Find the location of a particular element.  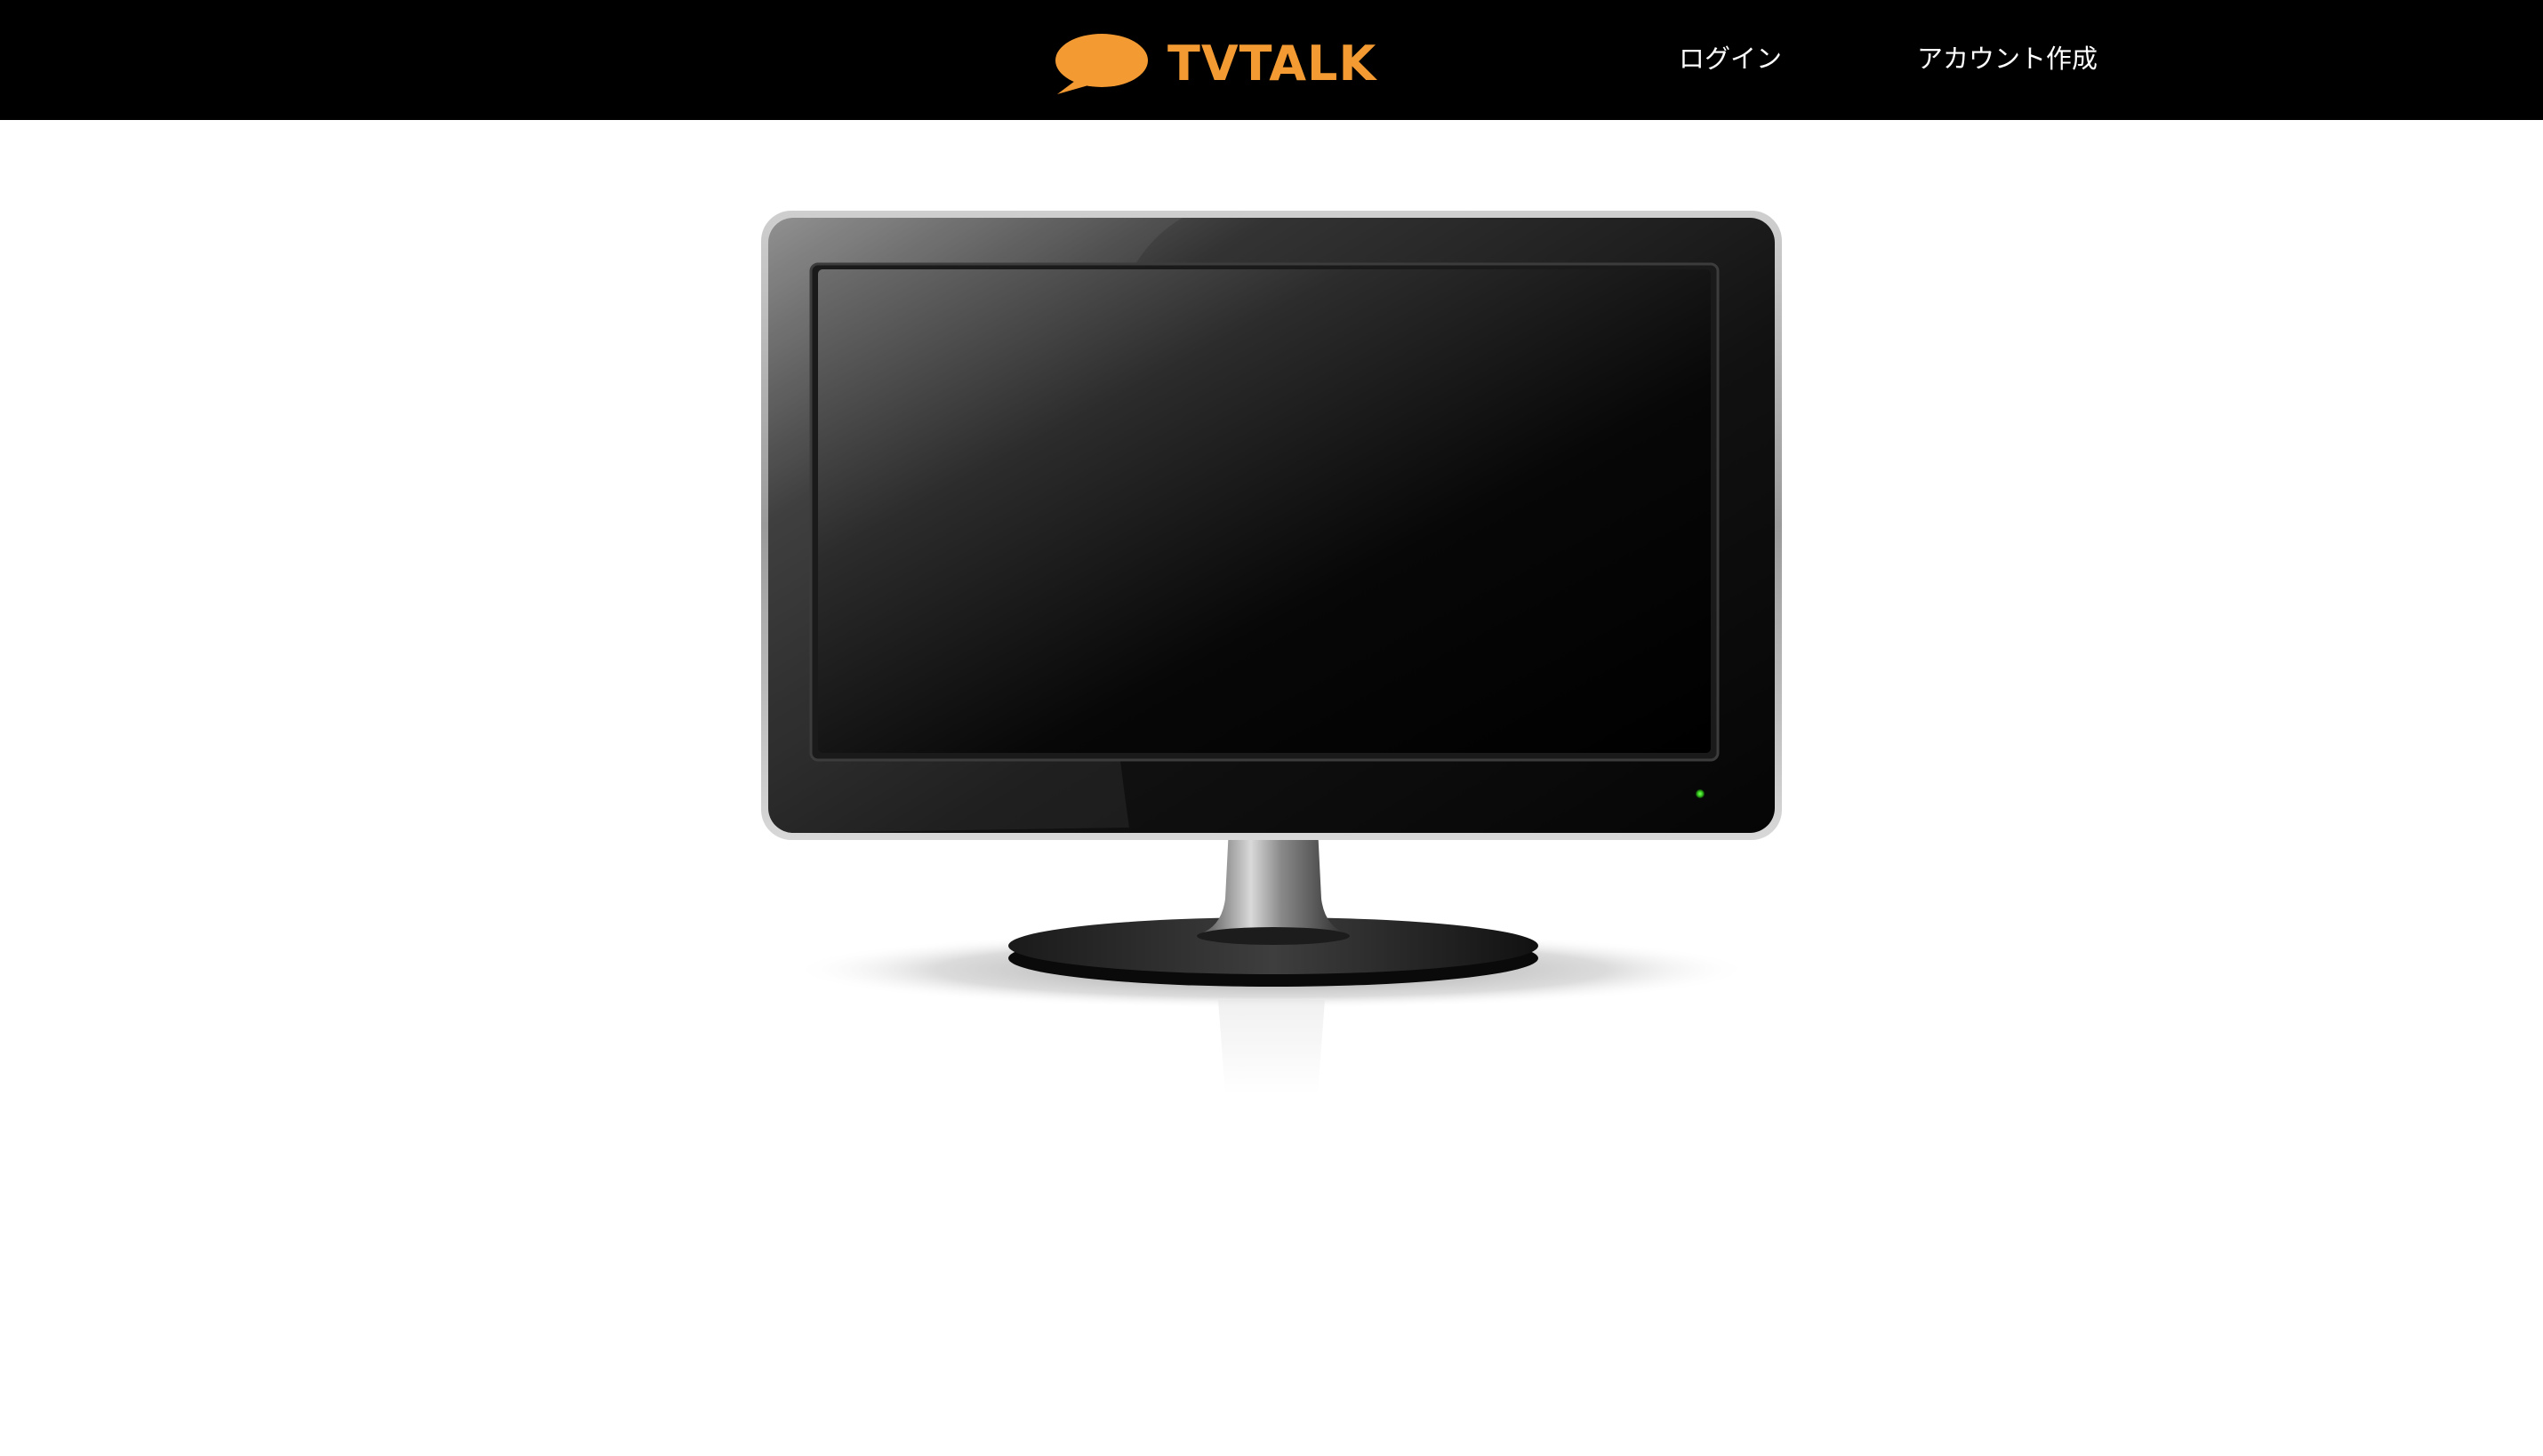

login-link: ログイン is located at coordinates (1730, 59).